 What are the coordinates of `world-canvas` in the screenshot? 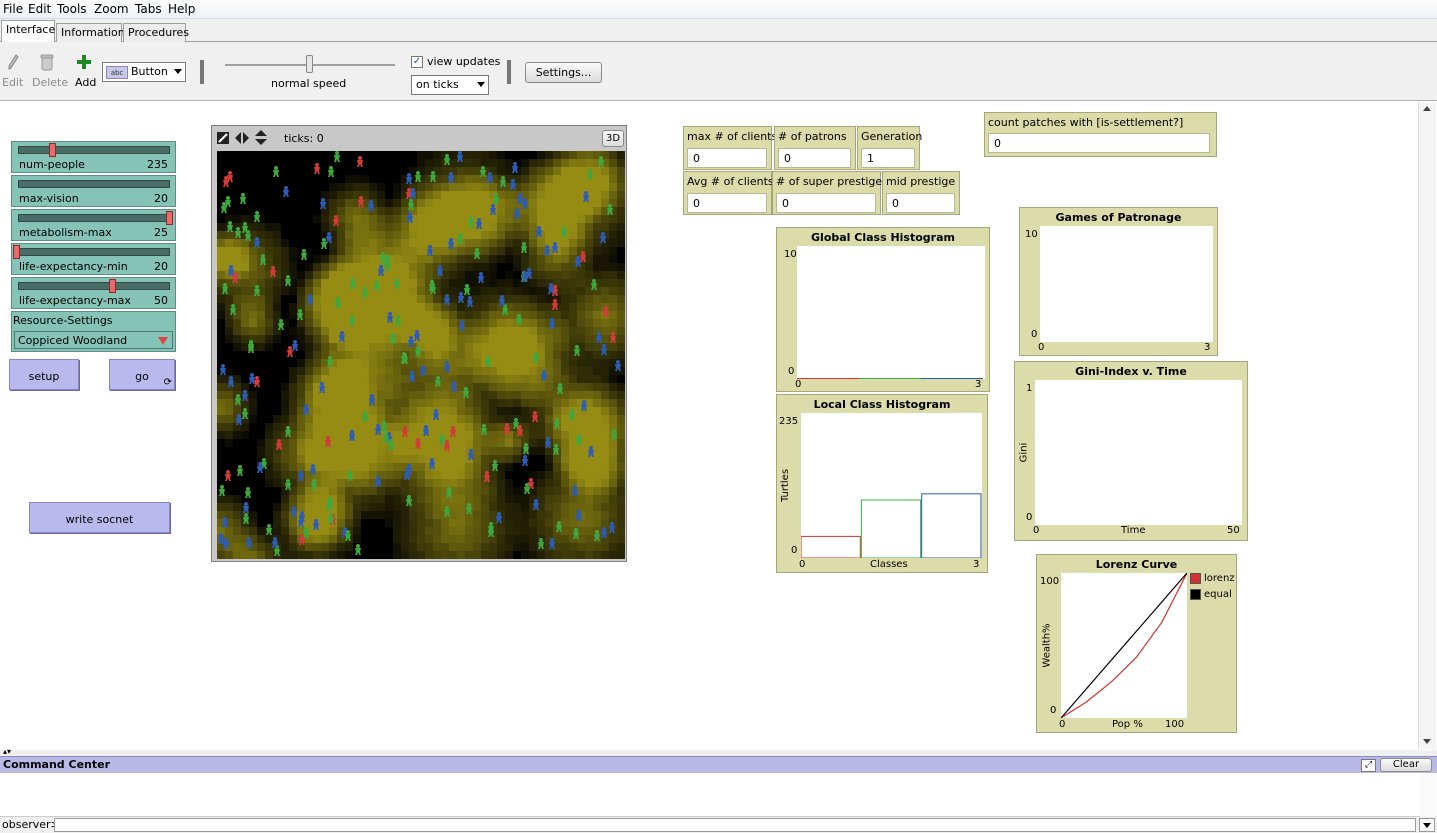 It's located at (421, 355).